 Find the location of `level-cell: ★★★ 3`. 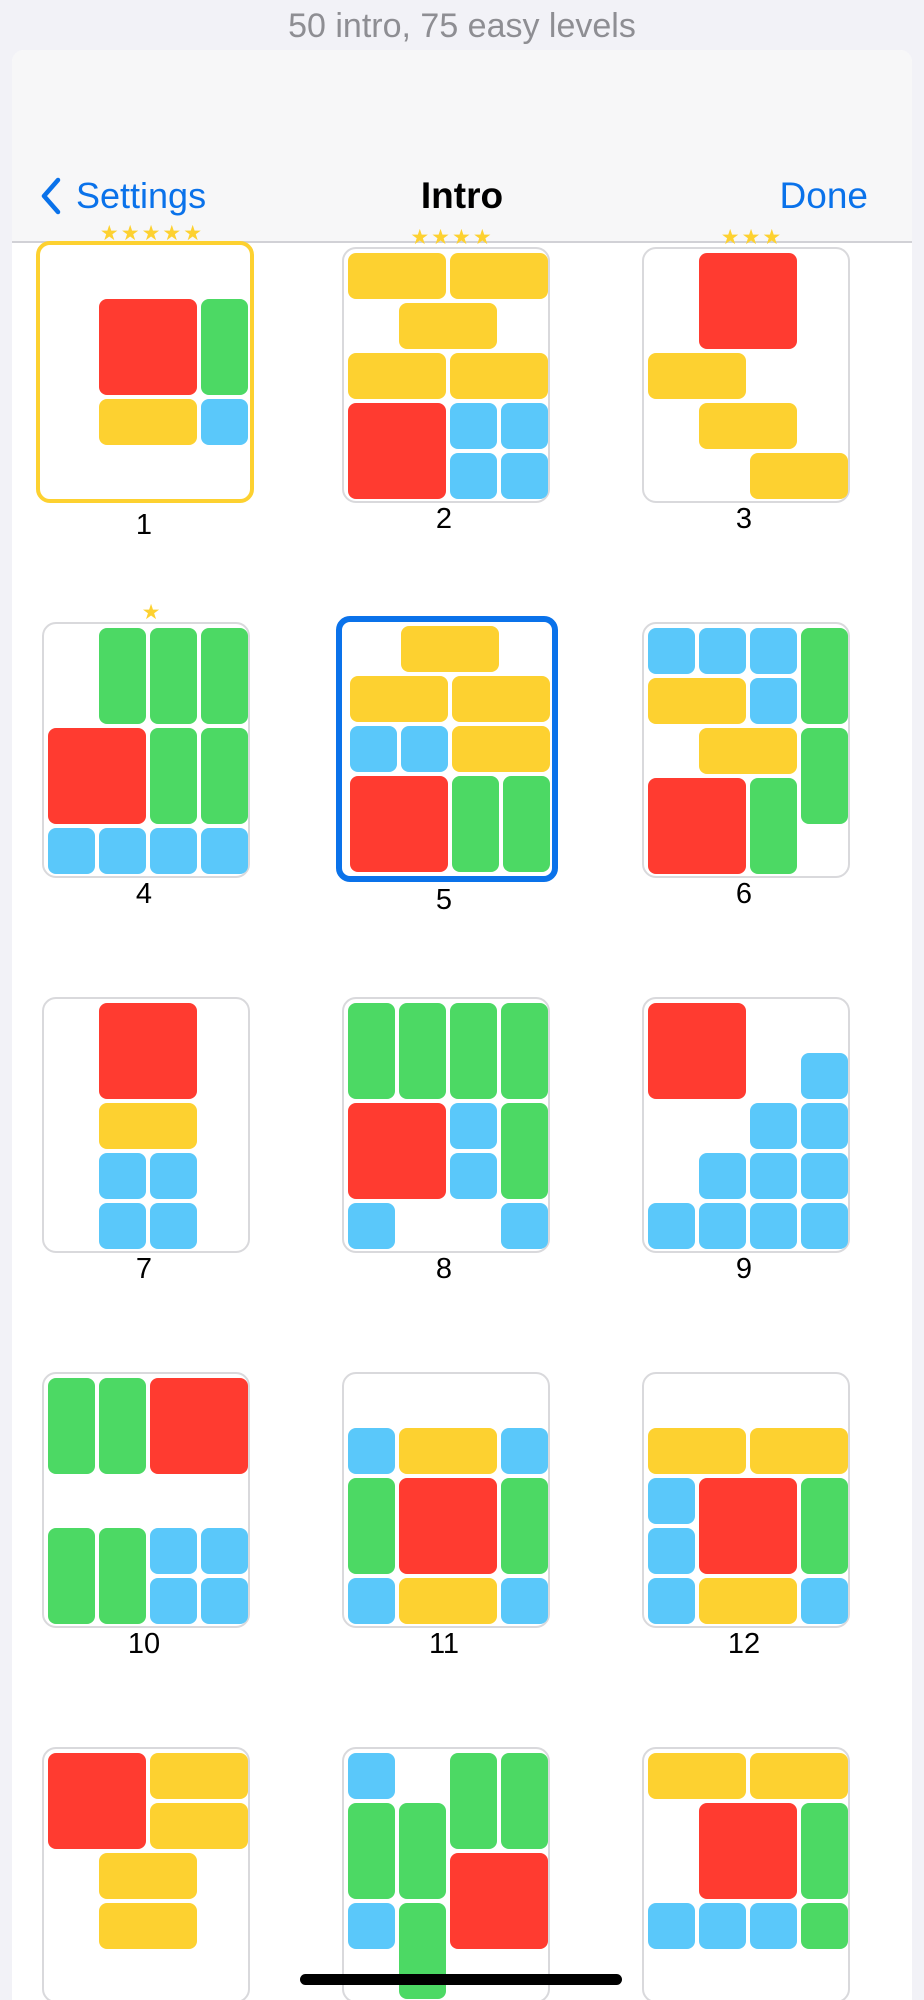

level-cell: ★★★ 3 is located at coordinates (752, 385).